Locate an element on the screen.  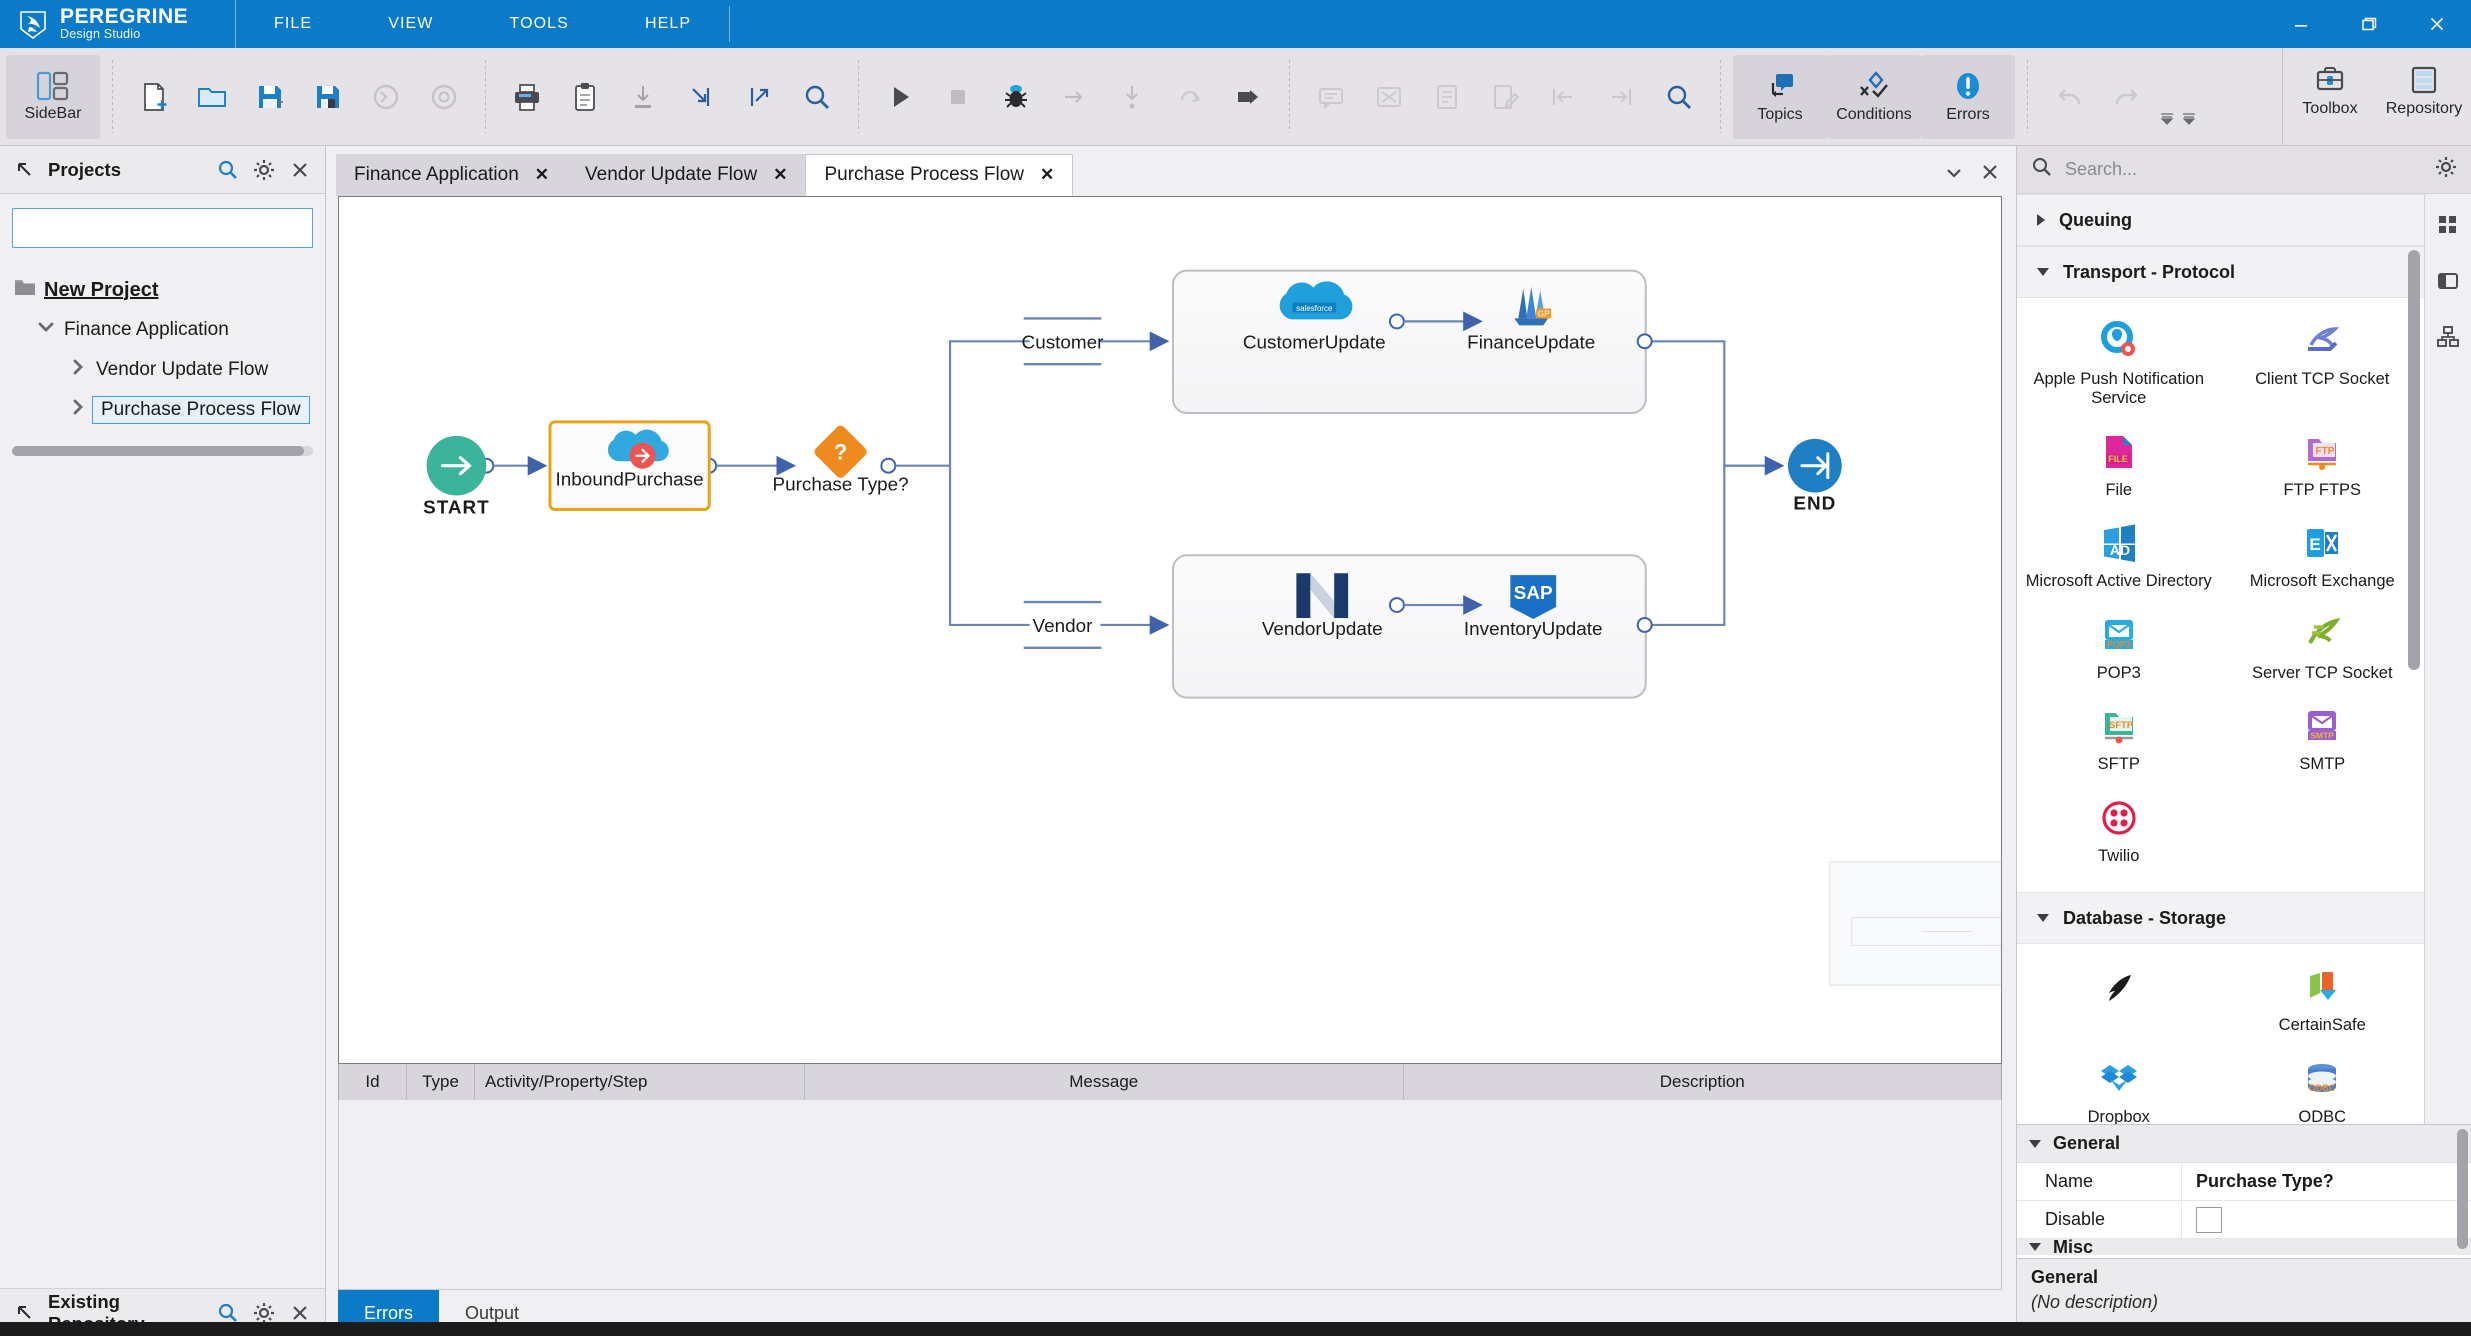
toolbox-group-transport: Transport - Protocol is located at coordinates (2220, 272).